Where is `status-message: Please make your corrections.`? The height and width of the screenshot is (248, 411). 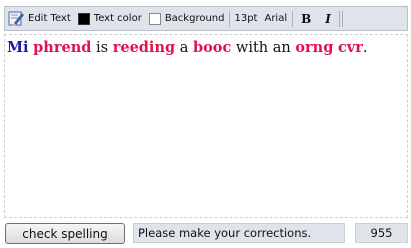 status-message: Please make your corrections. is located at coordinates (239, 233).